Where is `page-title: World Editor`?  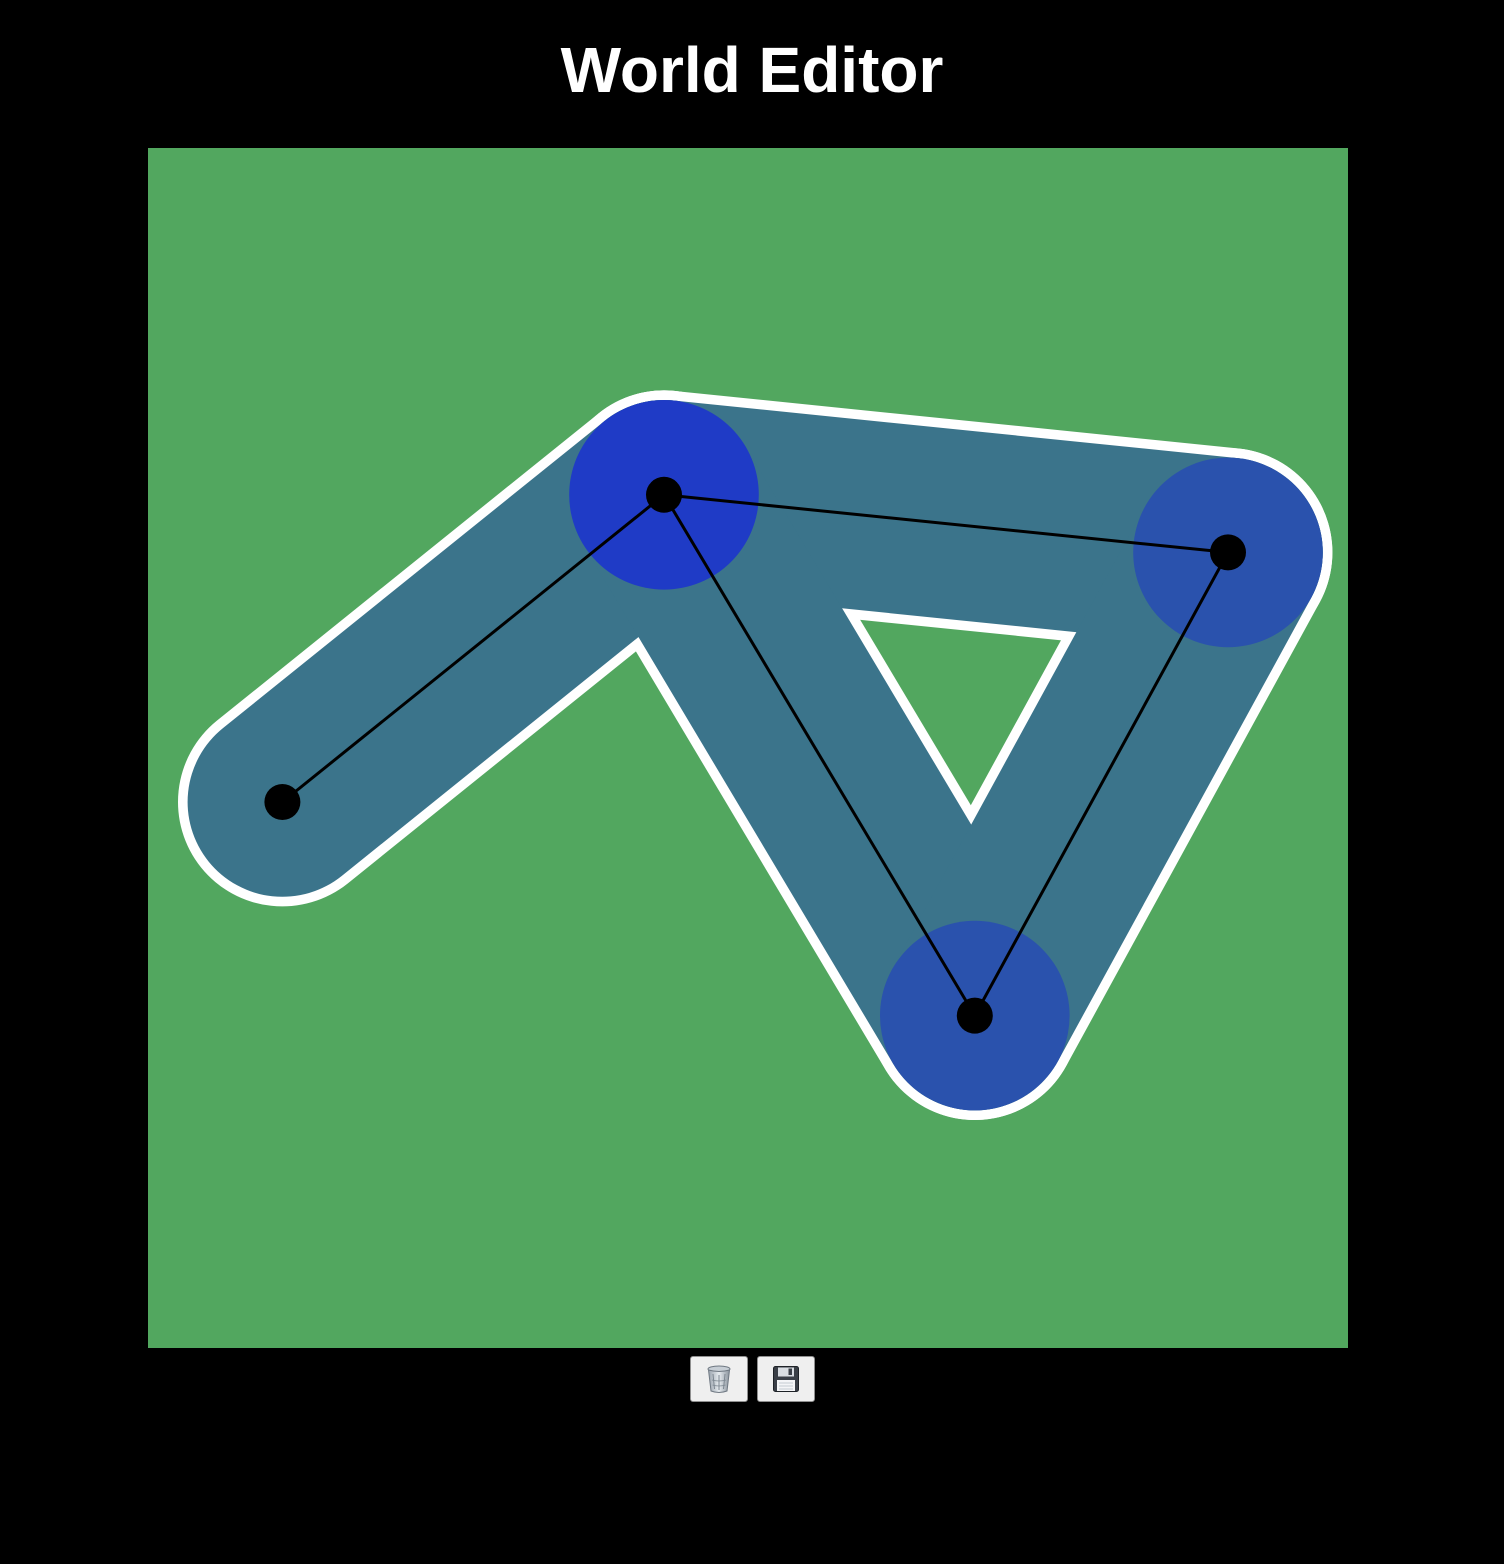 page-title: World Editor is located at coordinates (752, 70).